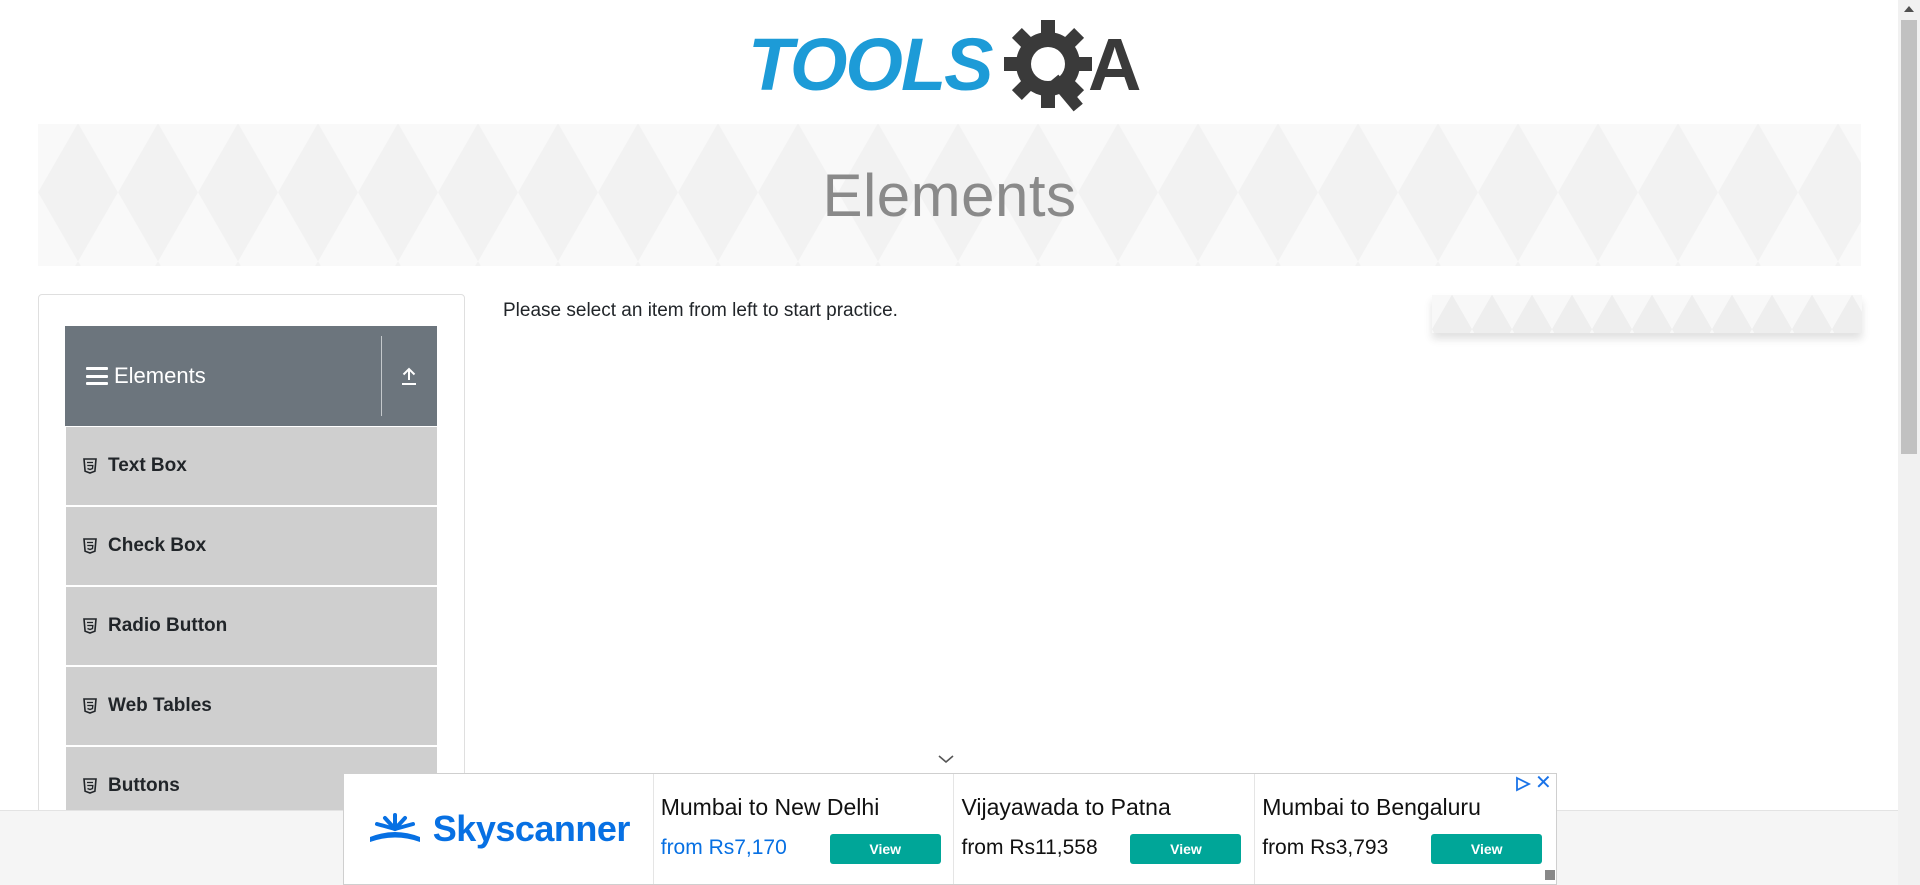  What do you see at coordinates (1523, 784) in the screenshot?
I see `adchoices-icon` at bounding box center [1523, 784].